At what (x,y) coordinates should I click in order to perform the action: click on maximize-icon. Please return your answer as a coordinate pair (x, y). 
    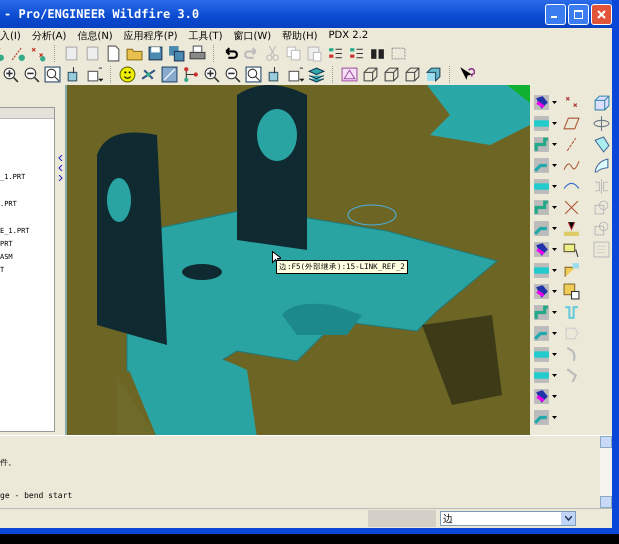
    Looking at the image, I should click on (578, 14).